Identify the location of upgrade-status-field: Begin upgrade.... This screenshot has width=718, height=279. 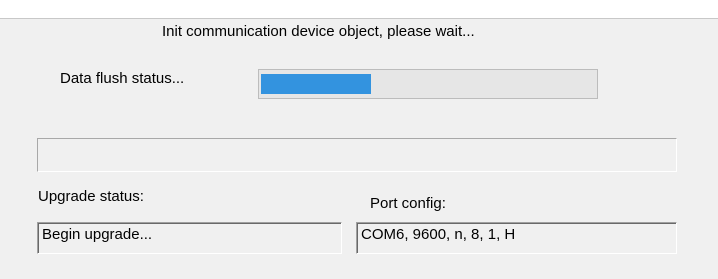
(189, 238).